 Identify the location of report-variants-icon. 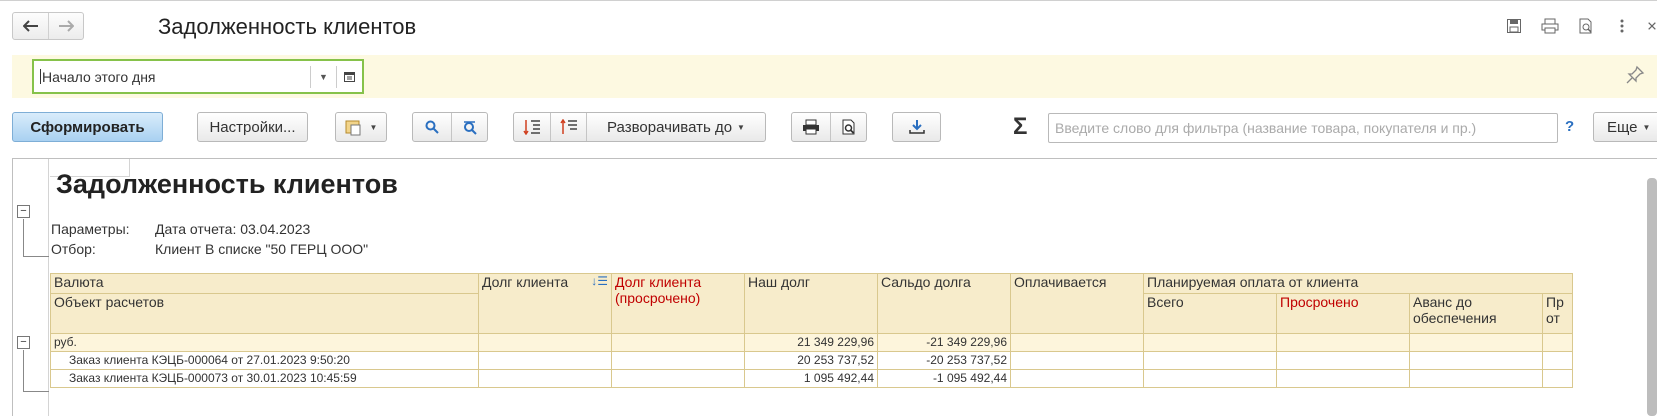
(353, 128).